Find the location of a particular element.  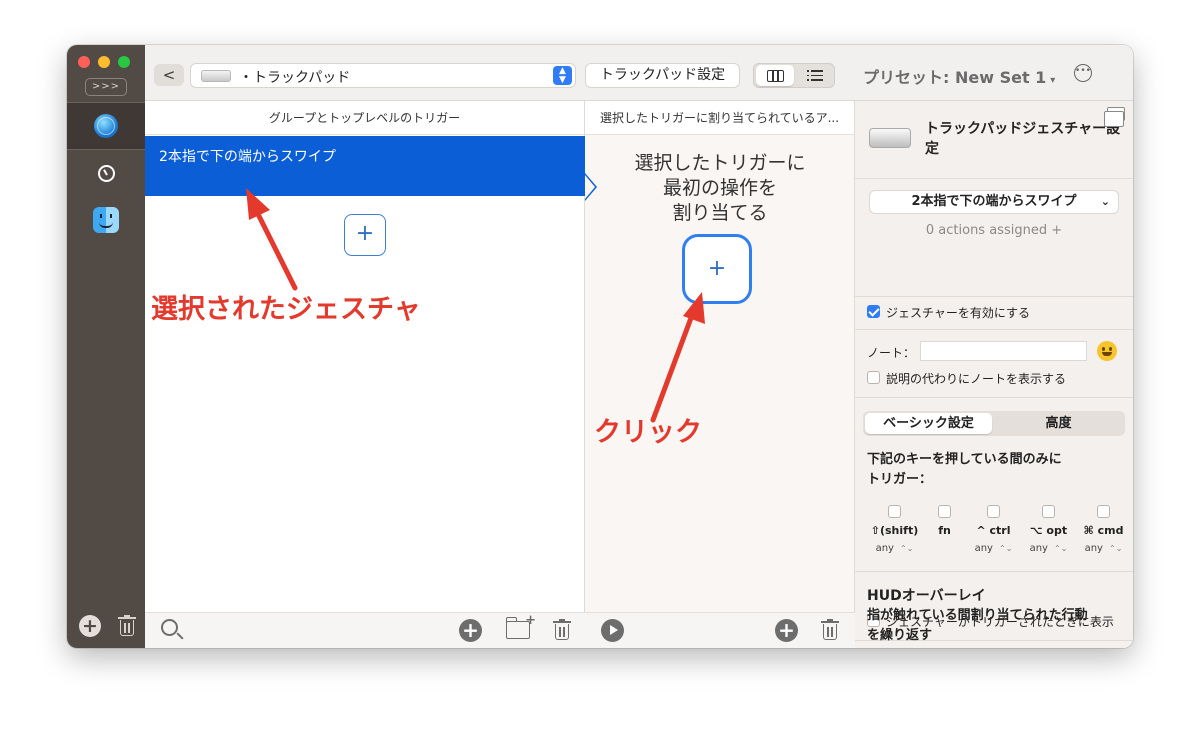

assign-action-hint: 選択したトリガーに 最初の操作を 割り当てる is located at coordinates (720, 188).